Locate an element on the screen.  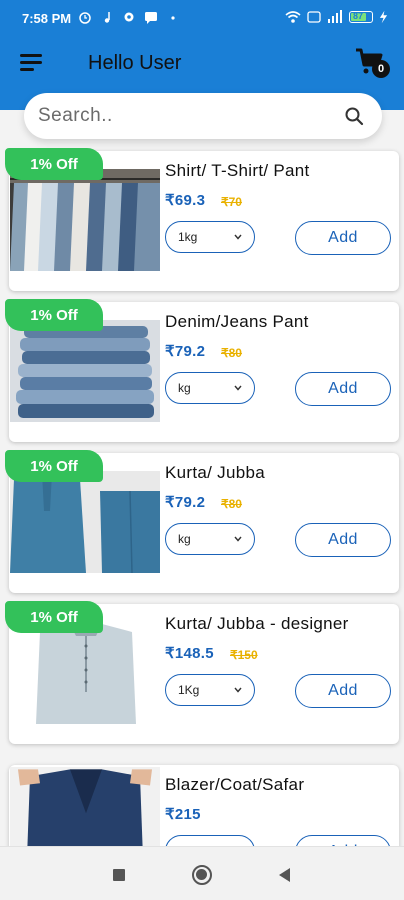
volte-icon is located at coordinates (314, 17).